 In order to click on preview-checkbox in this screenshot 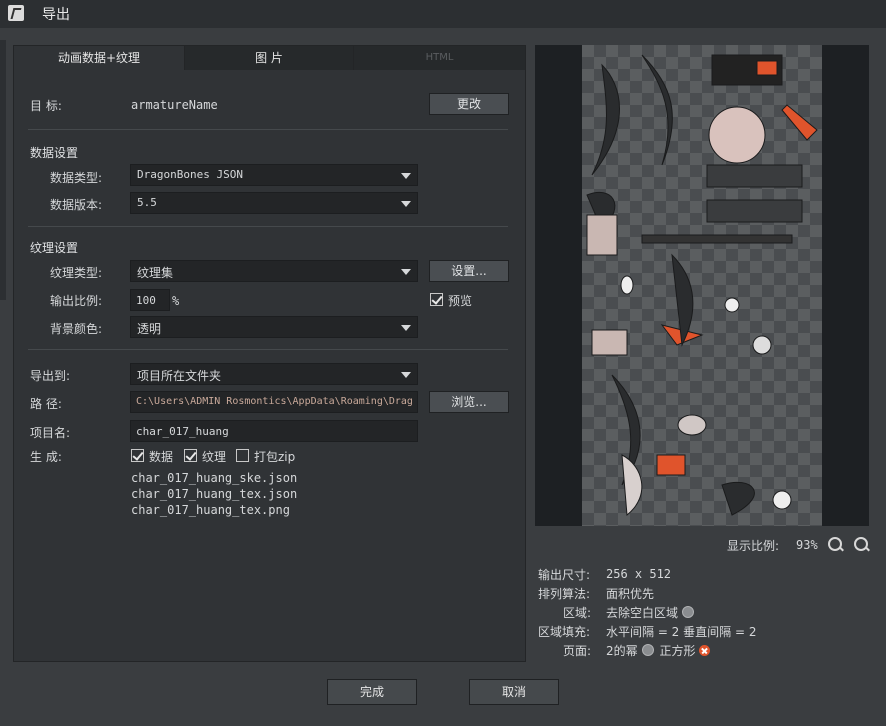, I will do `click(436, 299)`.